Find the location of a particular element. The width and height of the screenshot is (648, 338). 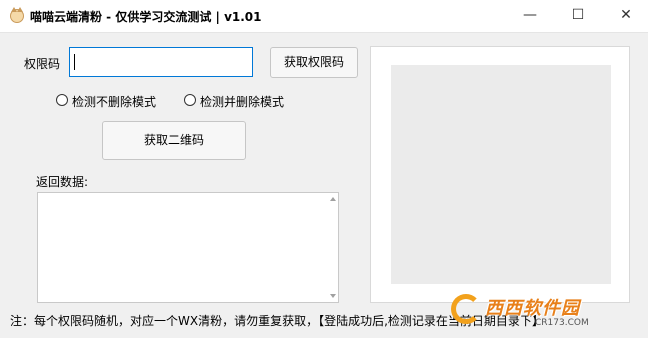

watermark: 西西软件园 CR173.COM is located at coordinates (545, 312).